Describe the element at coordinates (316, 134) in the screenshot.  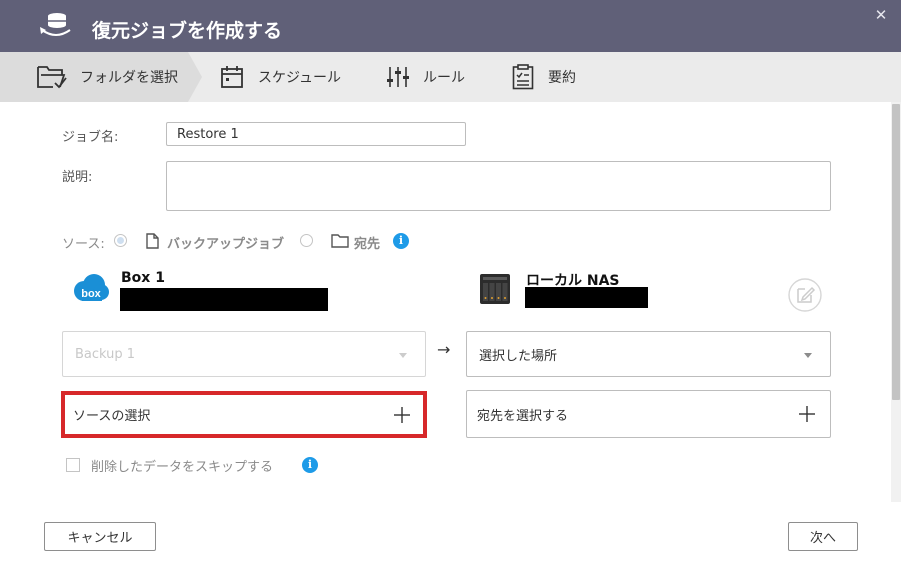
I see `job-name-input: Restore 1` at that location.